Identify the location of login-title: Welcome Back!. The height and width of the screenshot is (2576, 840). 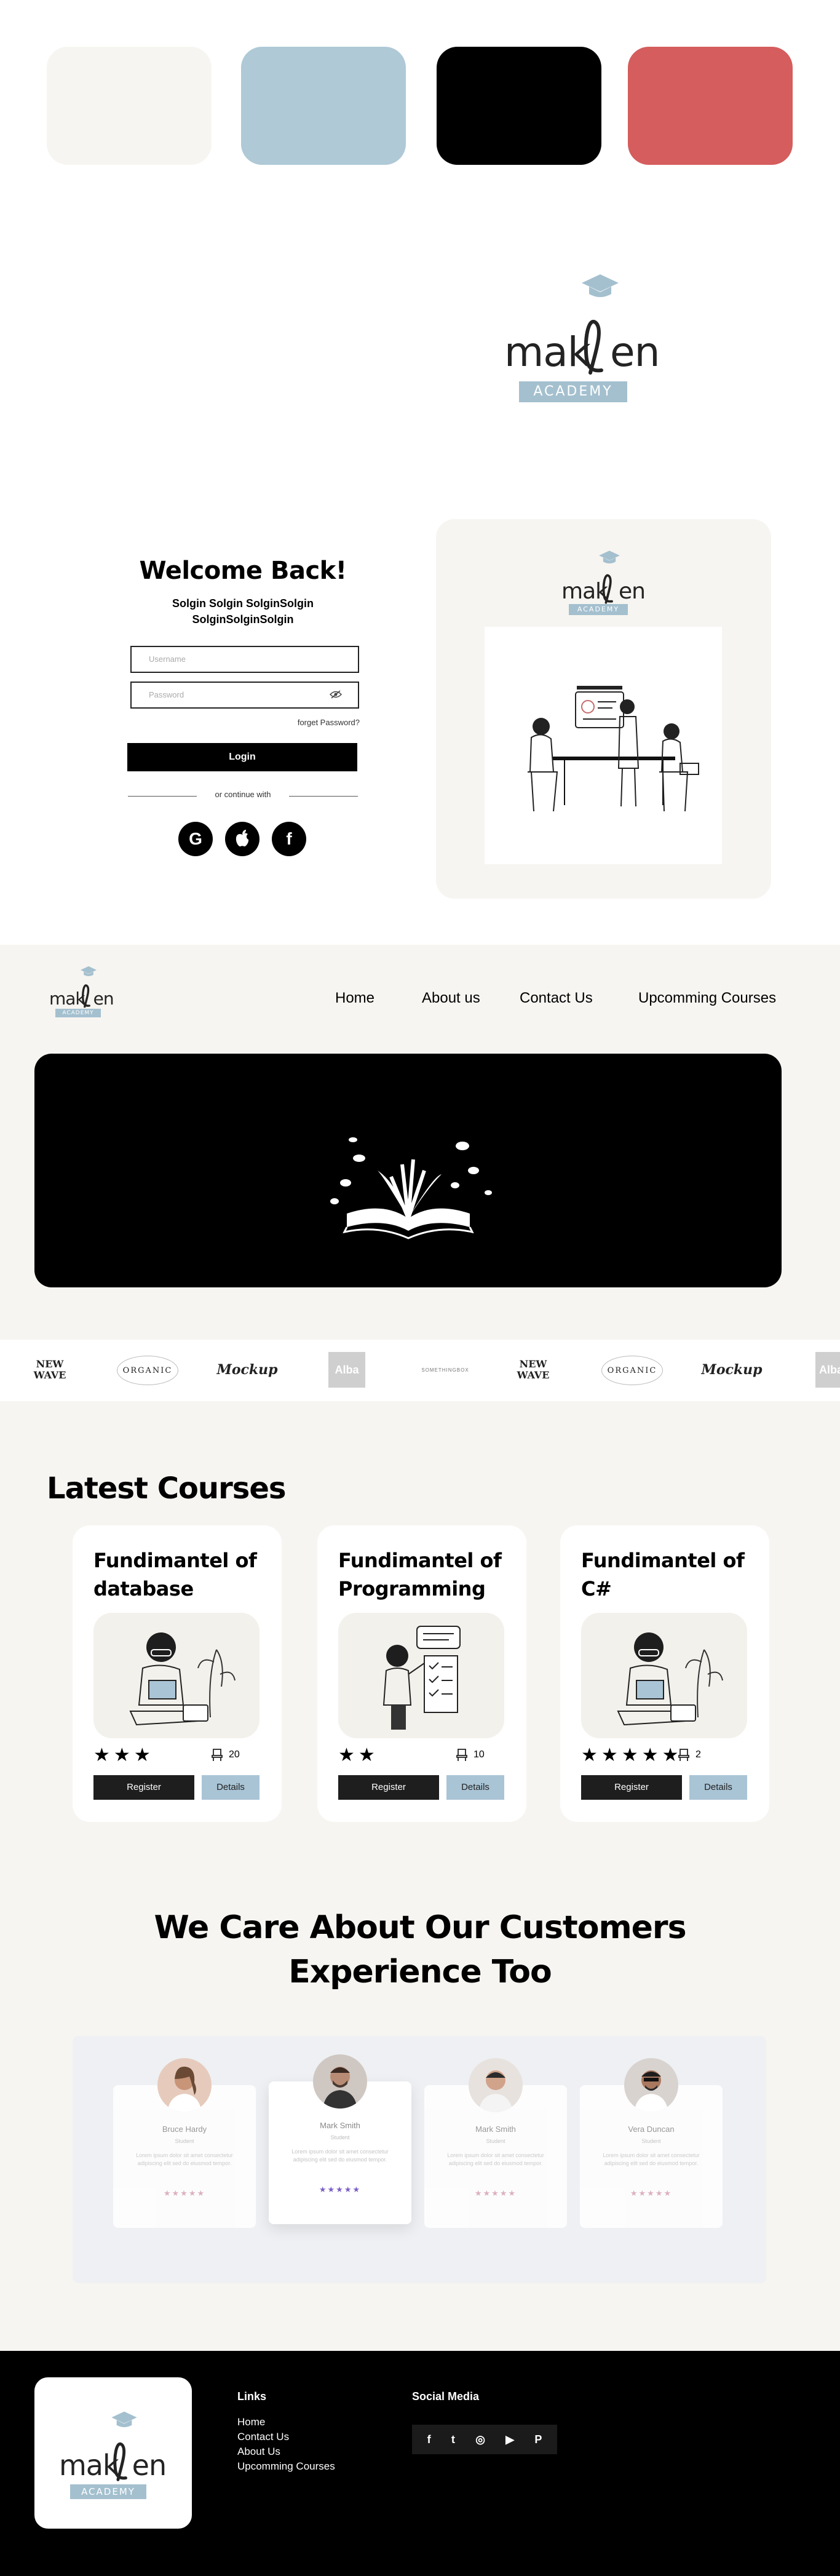
(243, 571).